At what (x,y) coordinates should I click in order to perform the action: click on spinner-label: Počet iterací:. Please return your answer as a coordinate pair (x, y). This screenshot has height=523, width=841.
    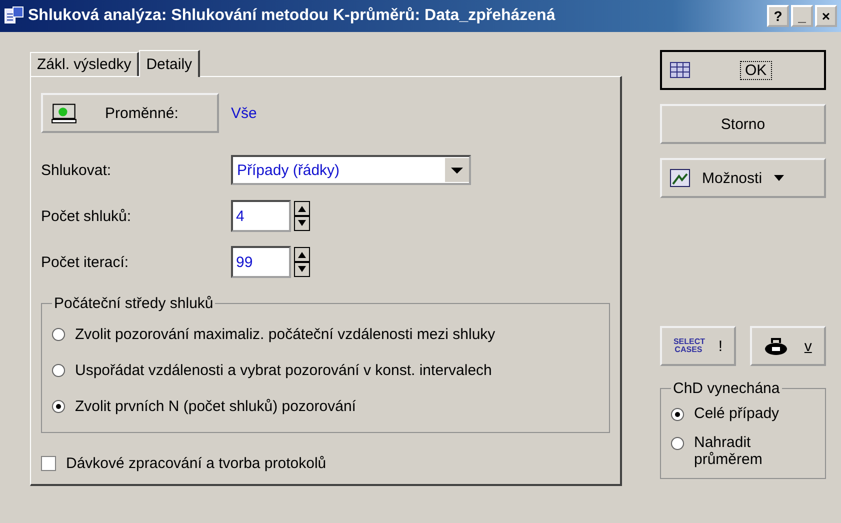
    Looking at the image, I should click on (85, 262).